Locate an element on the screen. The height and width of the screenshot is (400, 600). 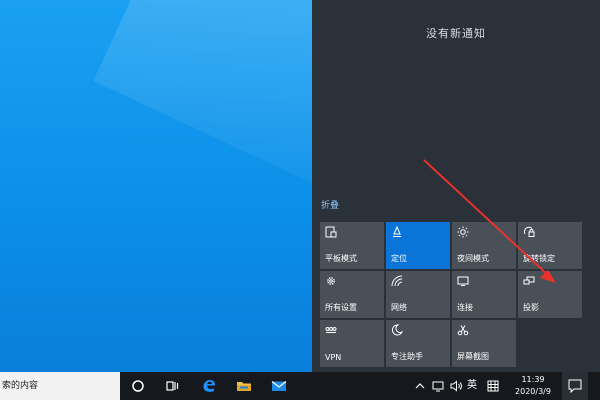
collapse-link: 折叠 is located at coordinates (330, 204).